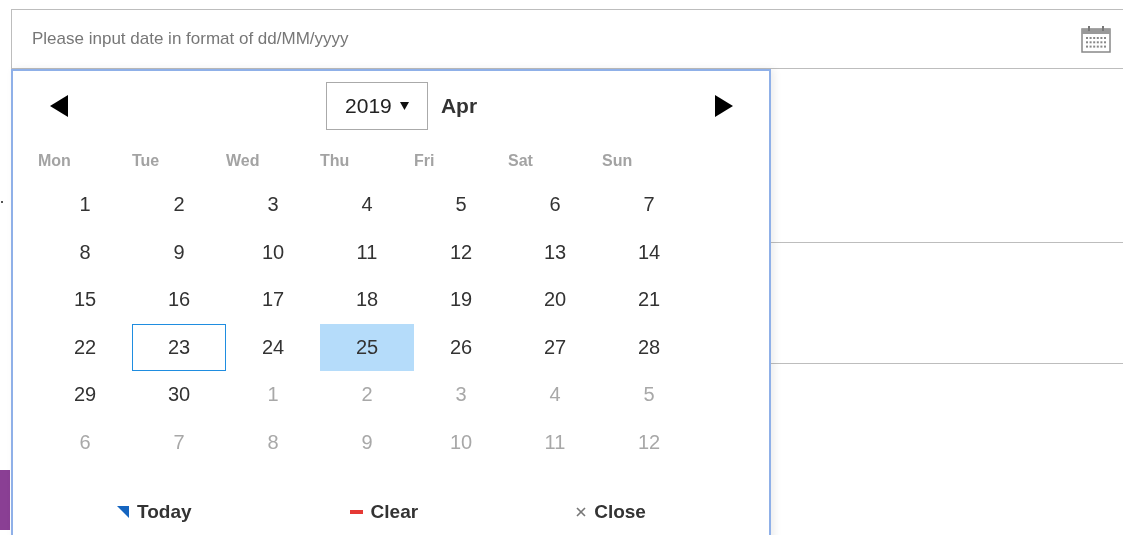  Describe the element at coordinates (179, 300) in the screenshot. I see `day-cell: 16` at that location.